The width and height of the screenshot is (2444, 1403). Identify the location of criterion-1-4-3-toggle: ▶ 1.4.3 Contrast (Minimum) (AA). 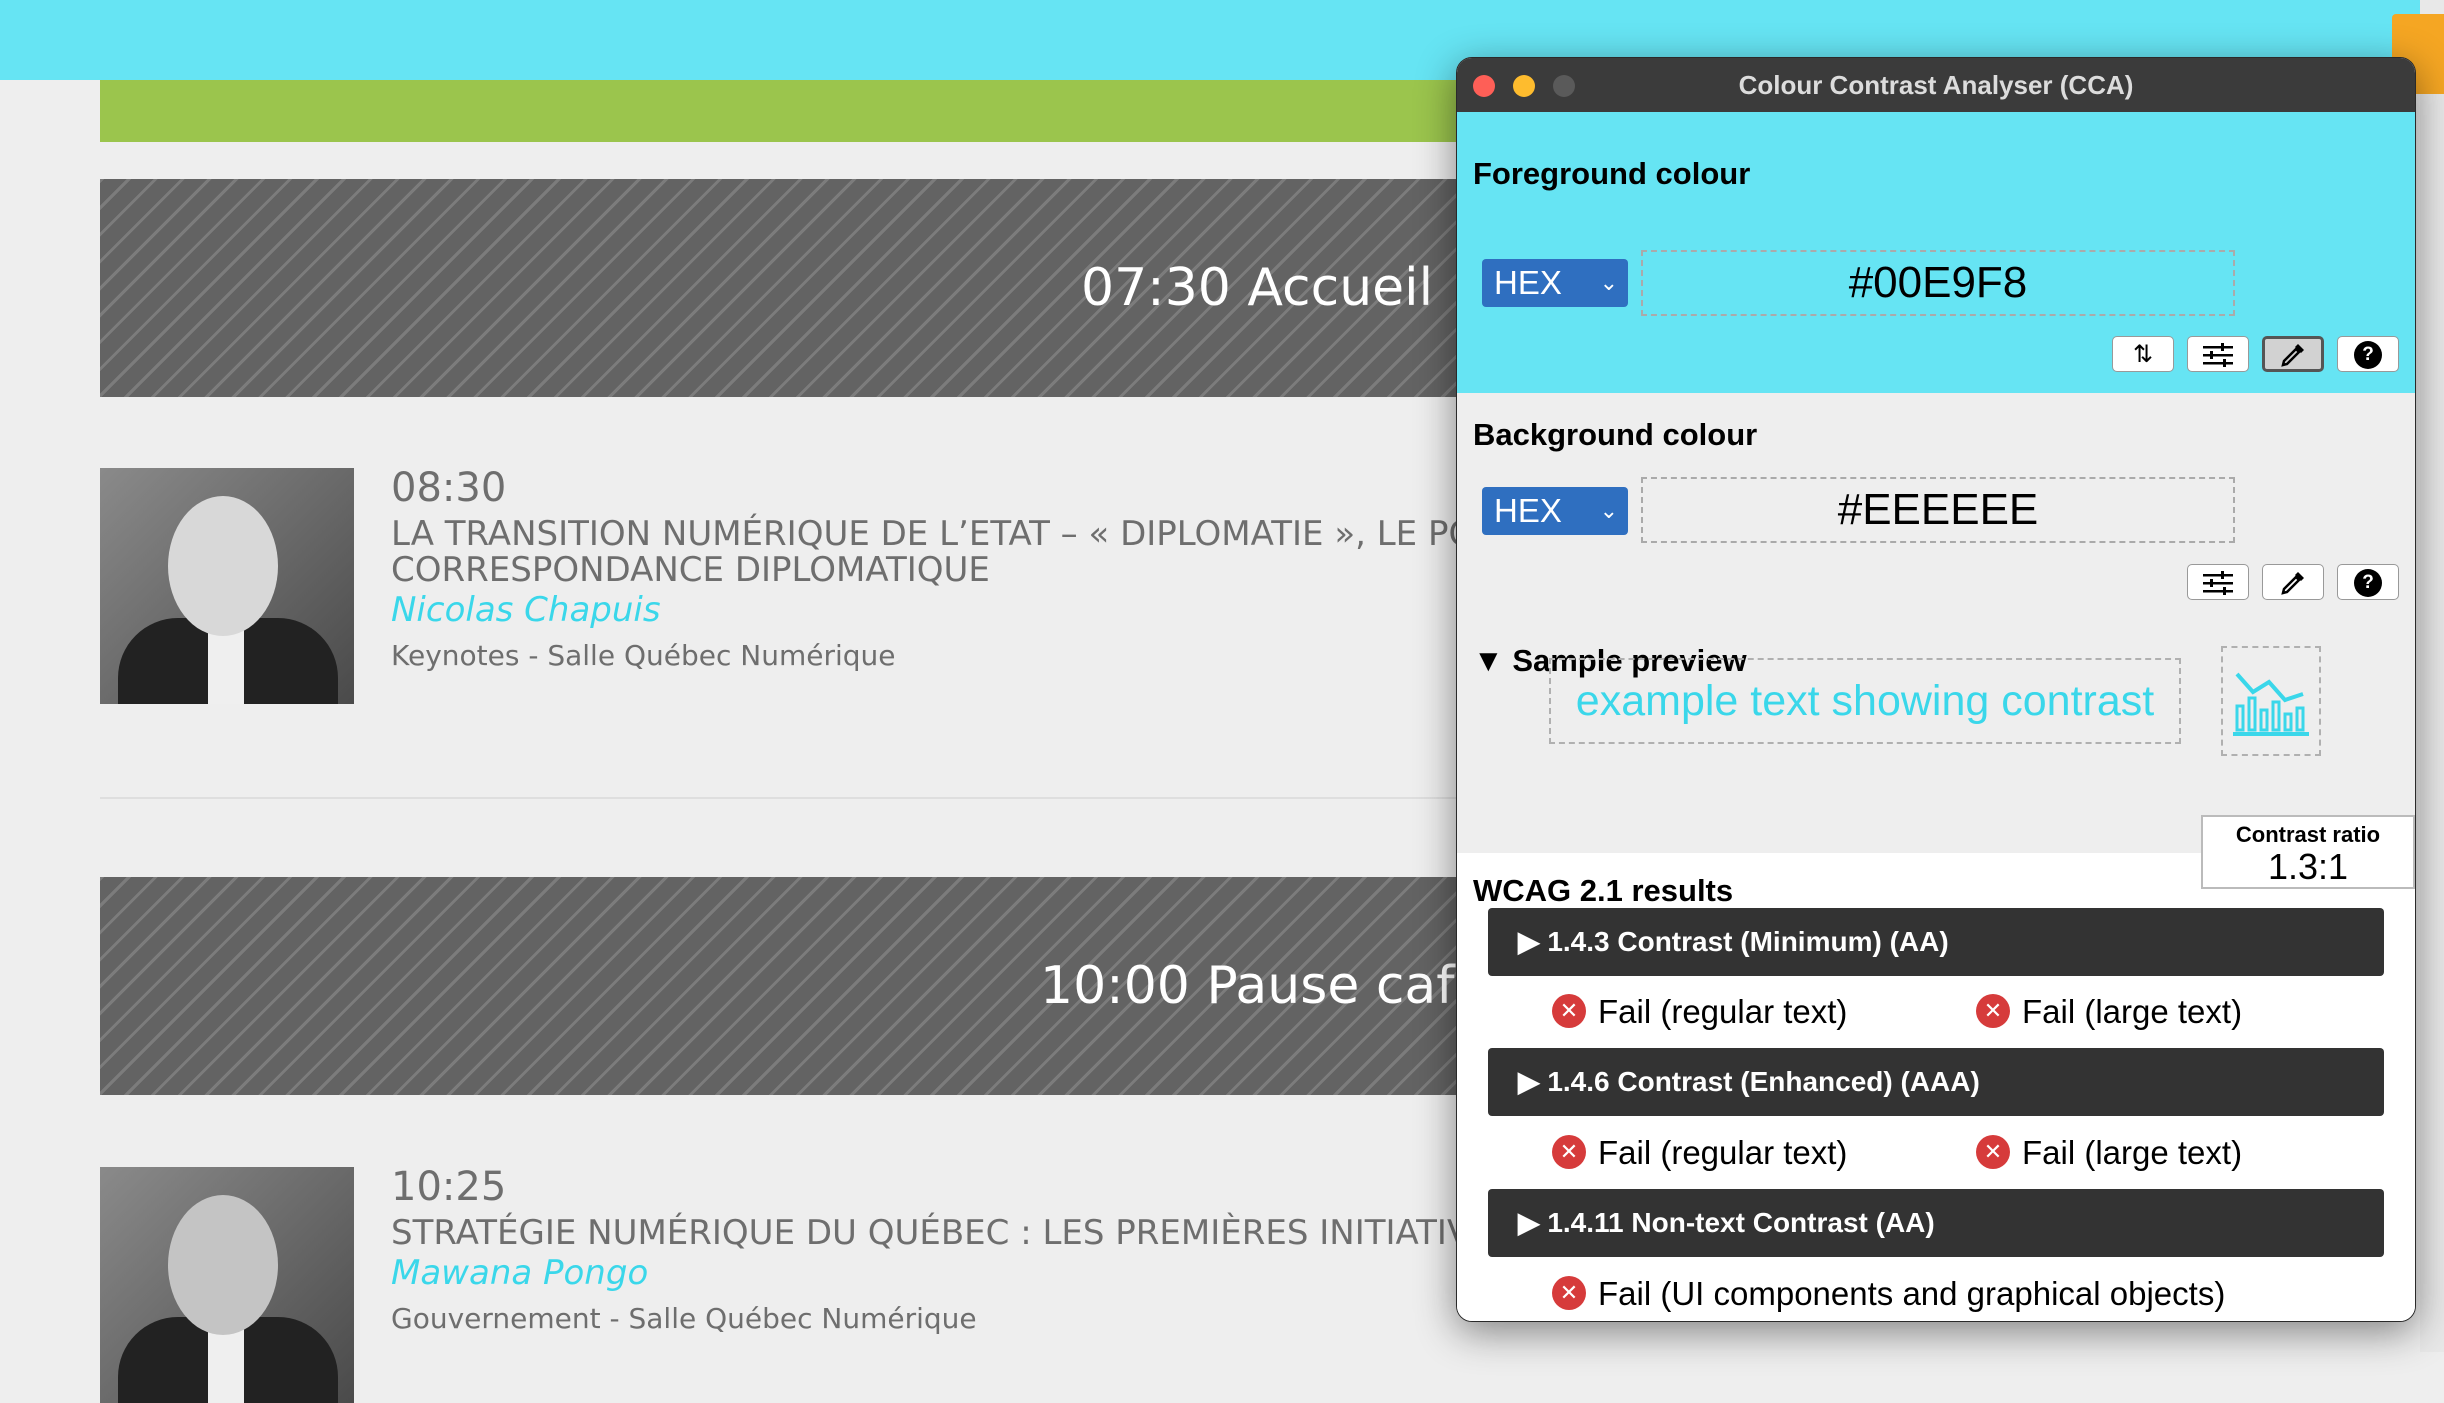
(1936, 942).